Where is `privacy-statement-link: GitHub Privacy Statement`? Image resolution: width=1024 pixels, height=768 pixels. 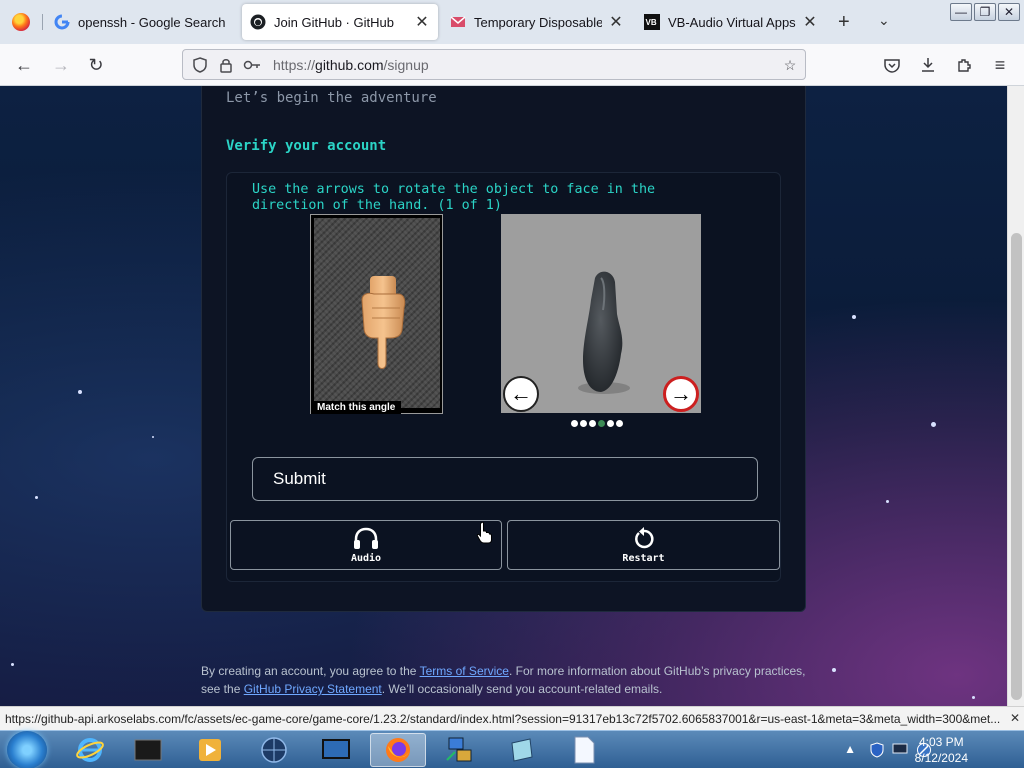
privacy-statement-link: GitHub Privacy Statement is located at coordinates (313, 689).